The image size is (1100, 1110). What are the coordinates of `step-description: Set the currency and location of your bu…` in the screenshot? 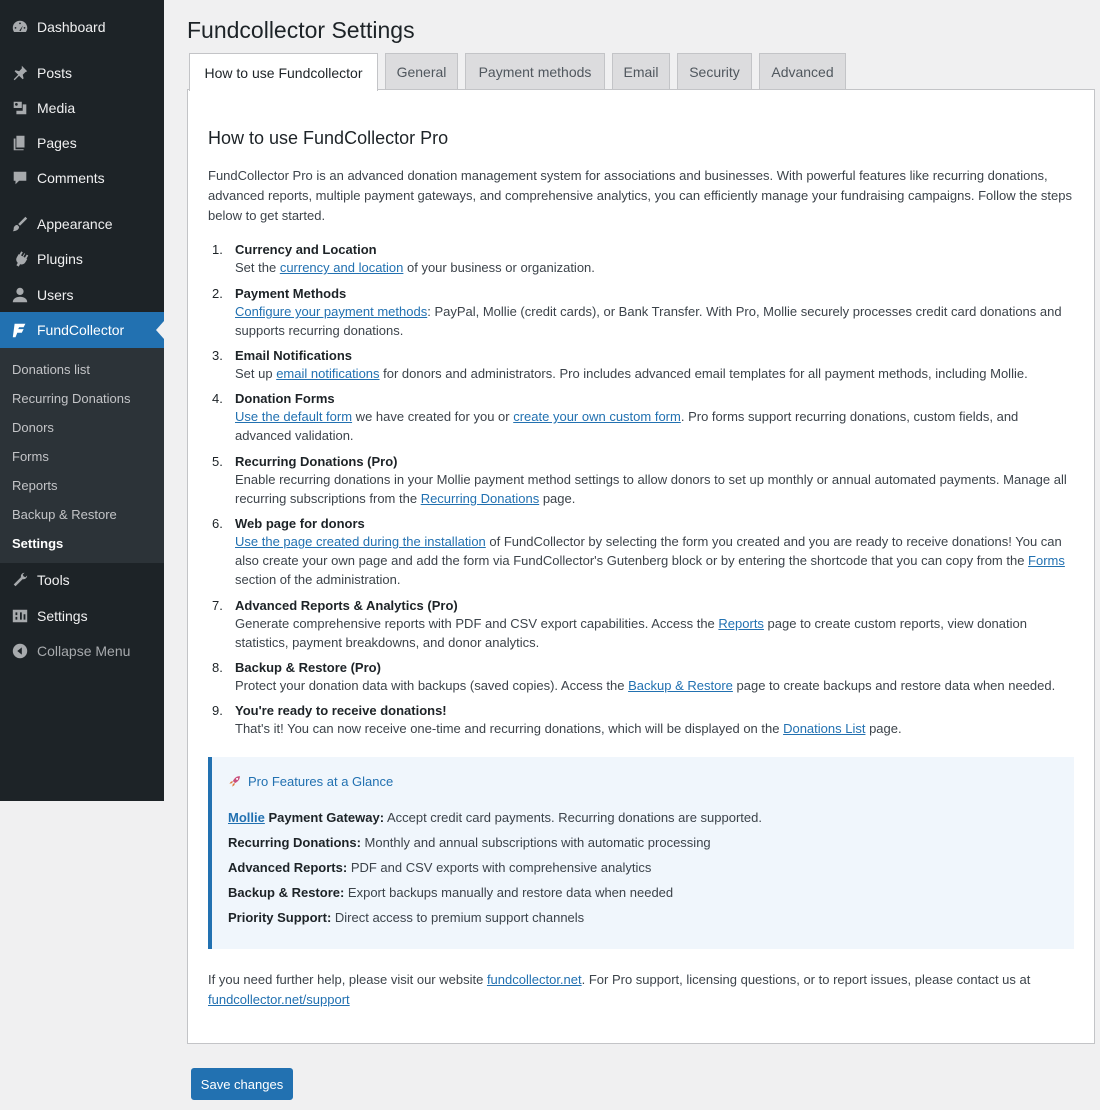 It's located at (655, 267).